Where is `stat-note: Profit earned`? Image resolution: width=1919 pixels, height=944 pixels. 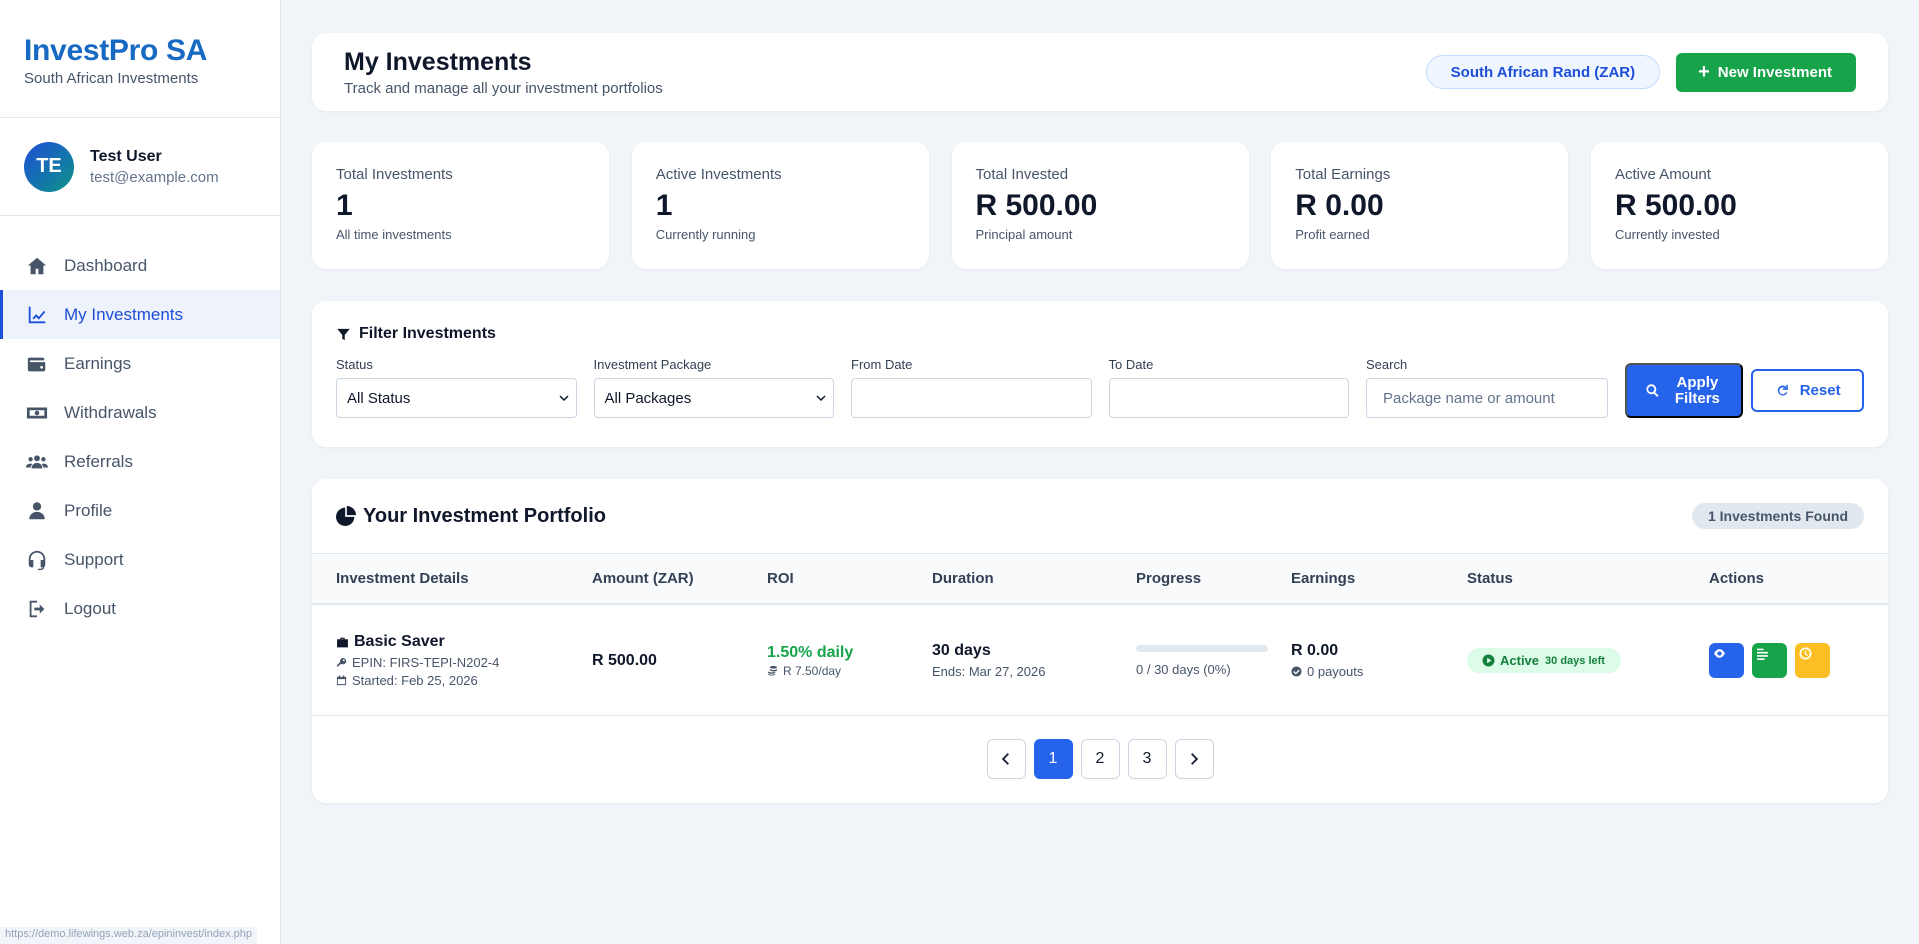
stat-note: Profit earned is located at coordinates (1332, 234).